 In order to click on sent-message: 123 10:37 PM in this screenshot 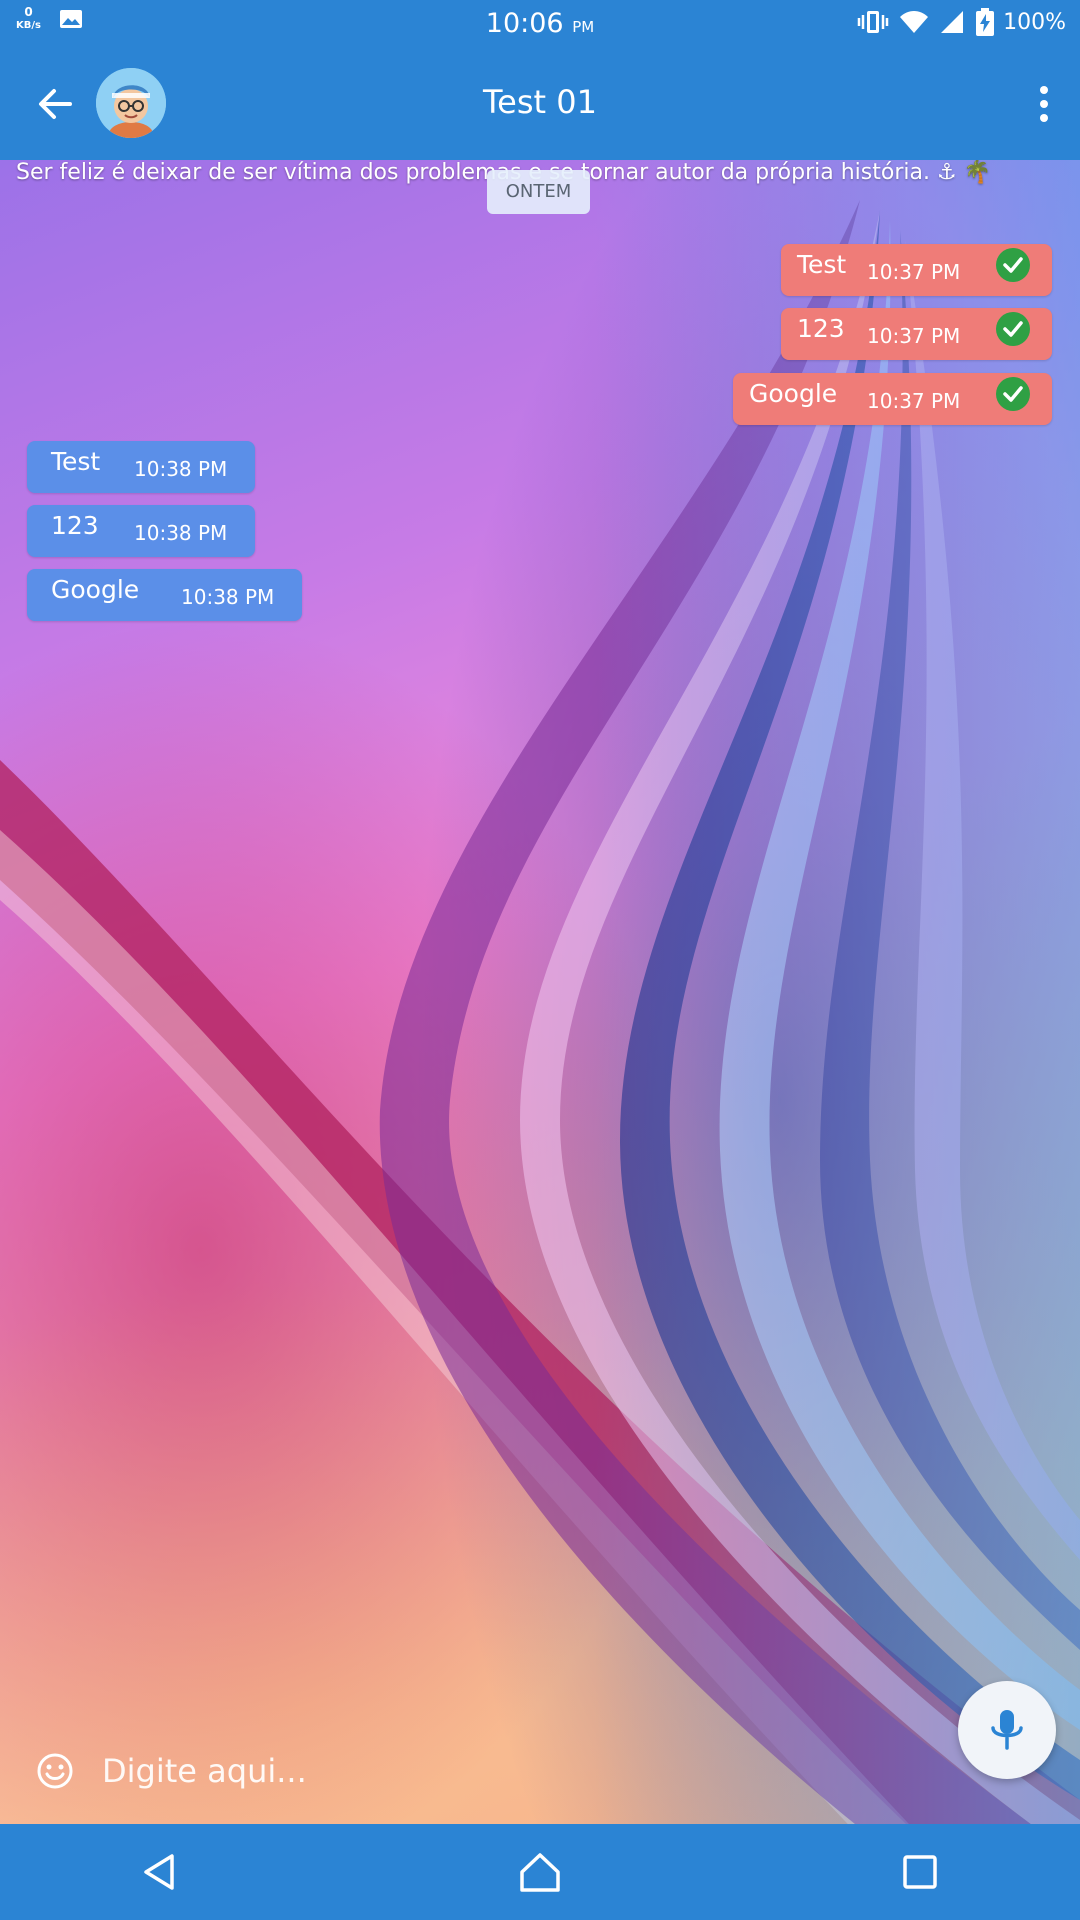, I will do `click(916, 334)`.